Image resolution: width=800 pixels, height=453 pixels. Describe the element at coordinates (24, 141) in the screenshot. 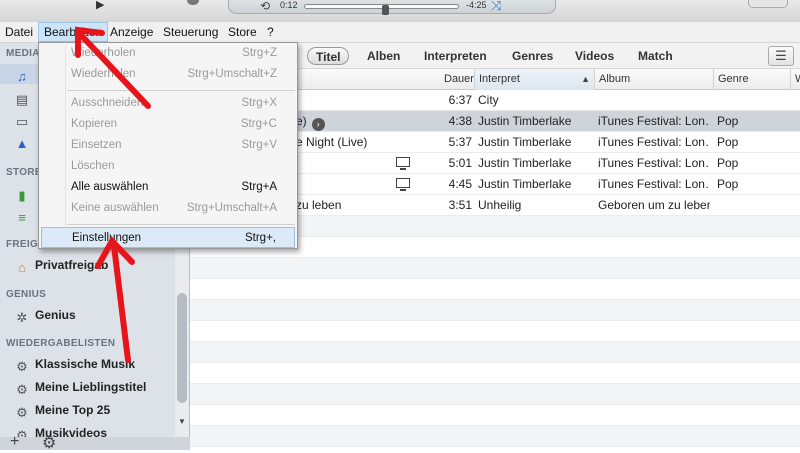

I see `sidebar-item-apps: ▲` at that location.